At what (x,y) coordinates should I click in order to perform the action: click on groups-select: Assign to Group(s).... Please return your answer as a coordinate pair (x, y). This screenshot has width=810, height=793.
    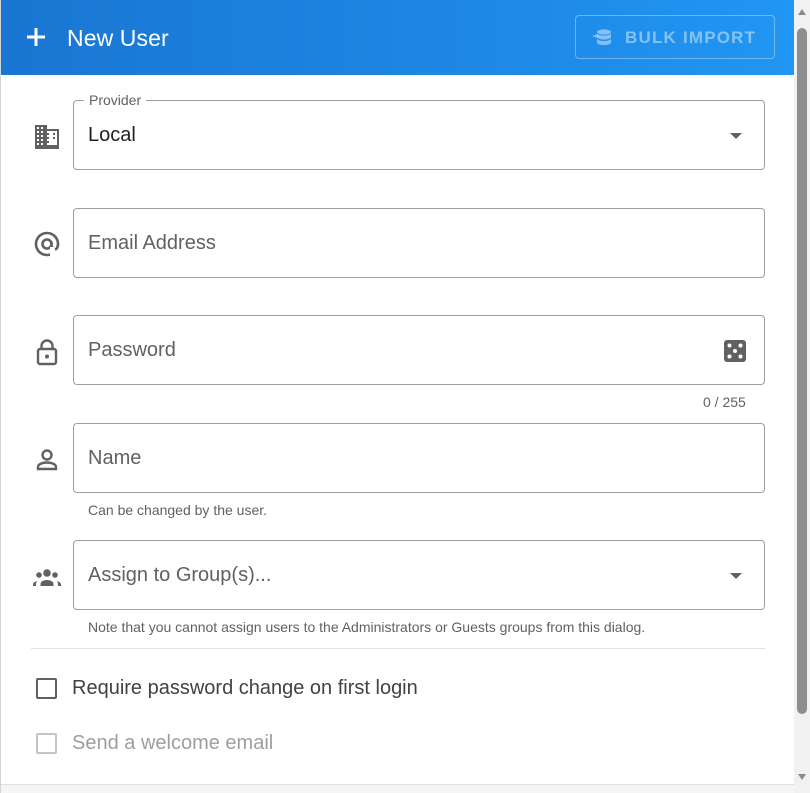
    Looking at the image, I should click on (419, 575).